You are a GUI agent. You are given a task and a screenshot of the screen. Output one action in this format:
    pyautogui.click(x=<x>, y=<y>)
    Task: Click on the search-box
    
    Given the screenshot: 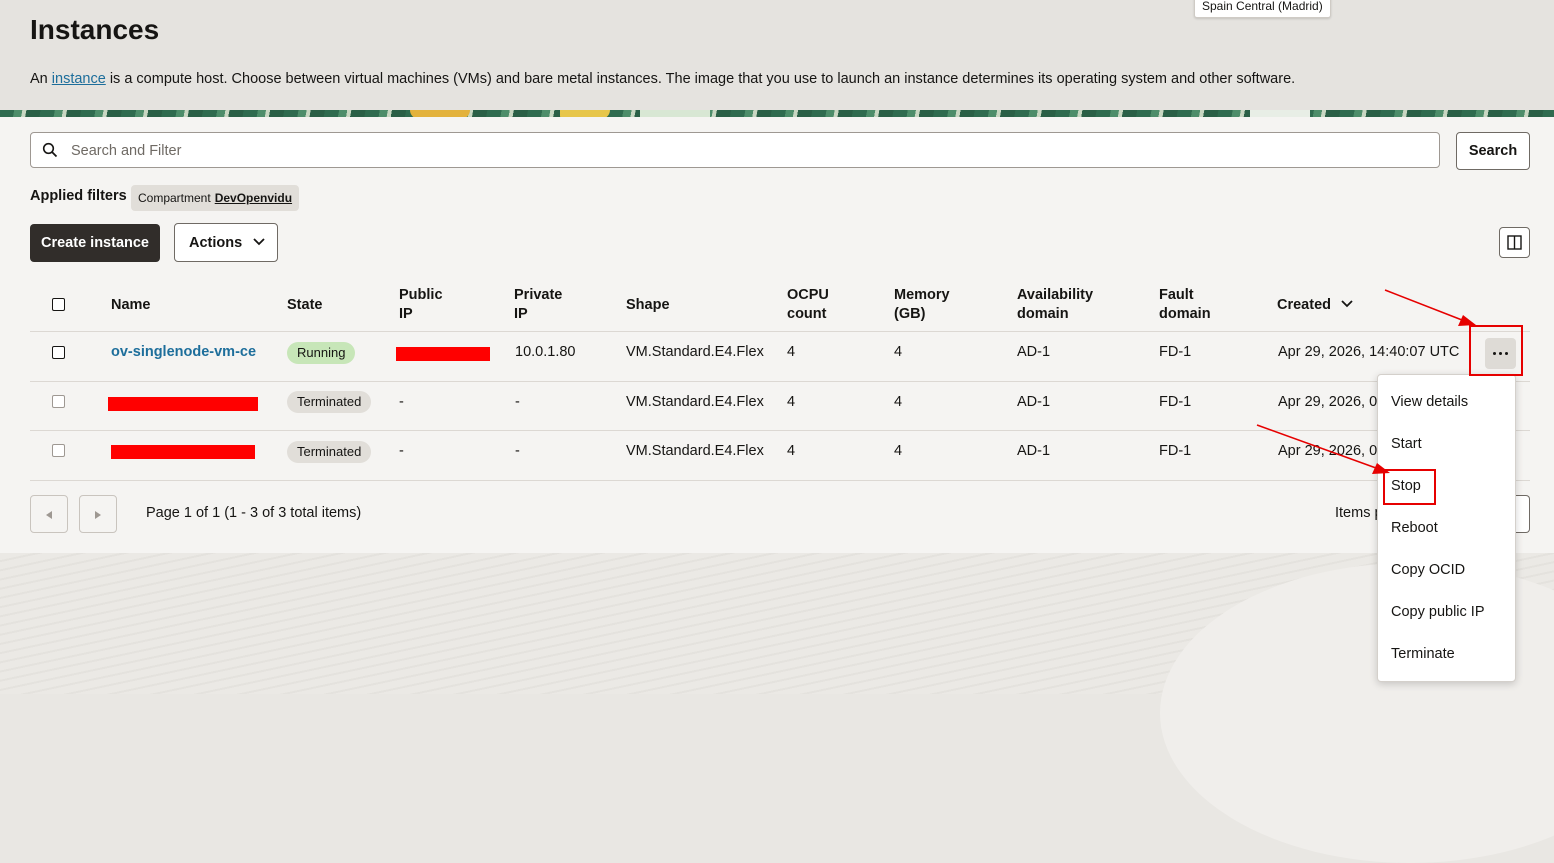 What is the action you would take?
    pyautogui.click(x=735, y=150)
    